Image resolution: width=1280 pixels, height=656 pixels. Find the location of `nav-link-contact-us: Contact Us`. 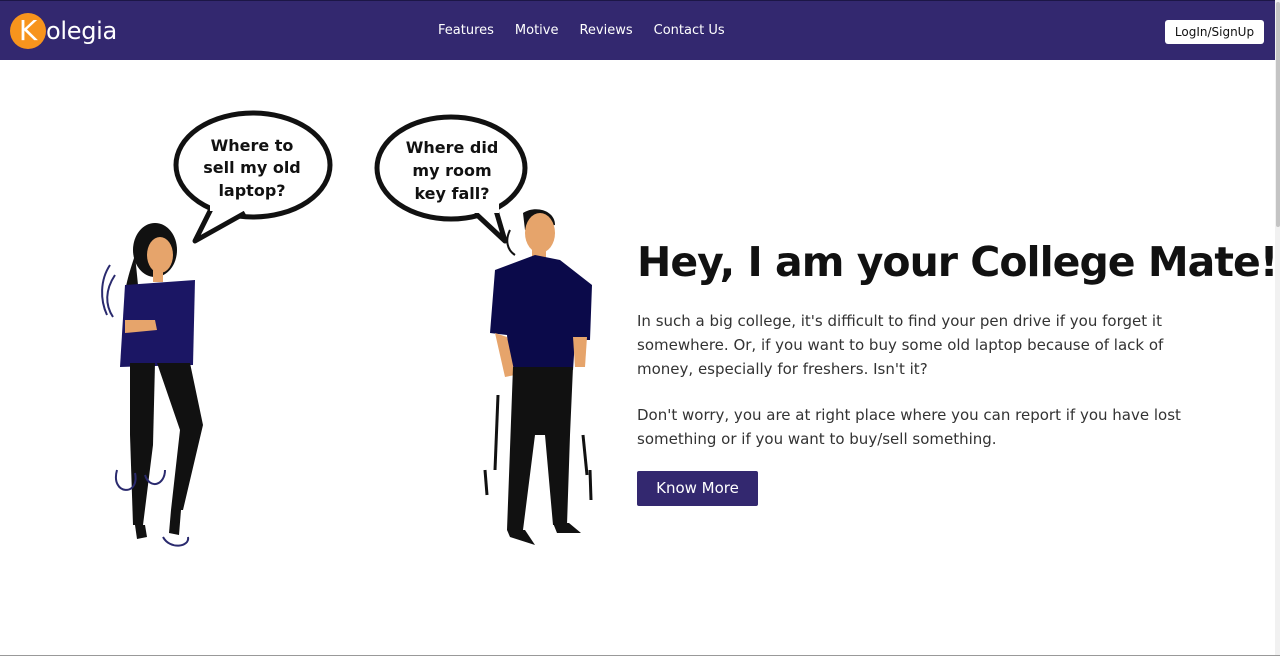

nav-link-contact-us: Contact Us is located at coordinates (689, 30).